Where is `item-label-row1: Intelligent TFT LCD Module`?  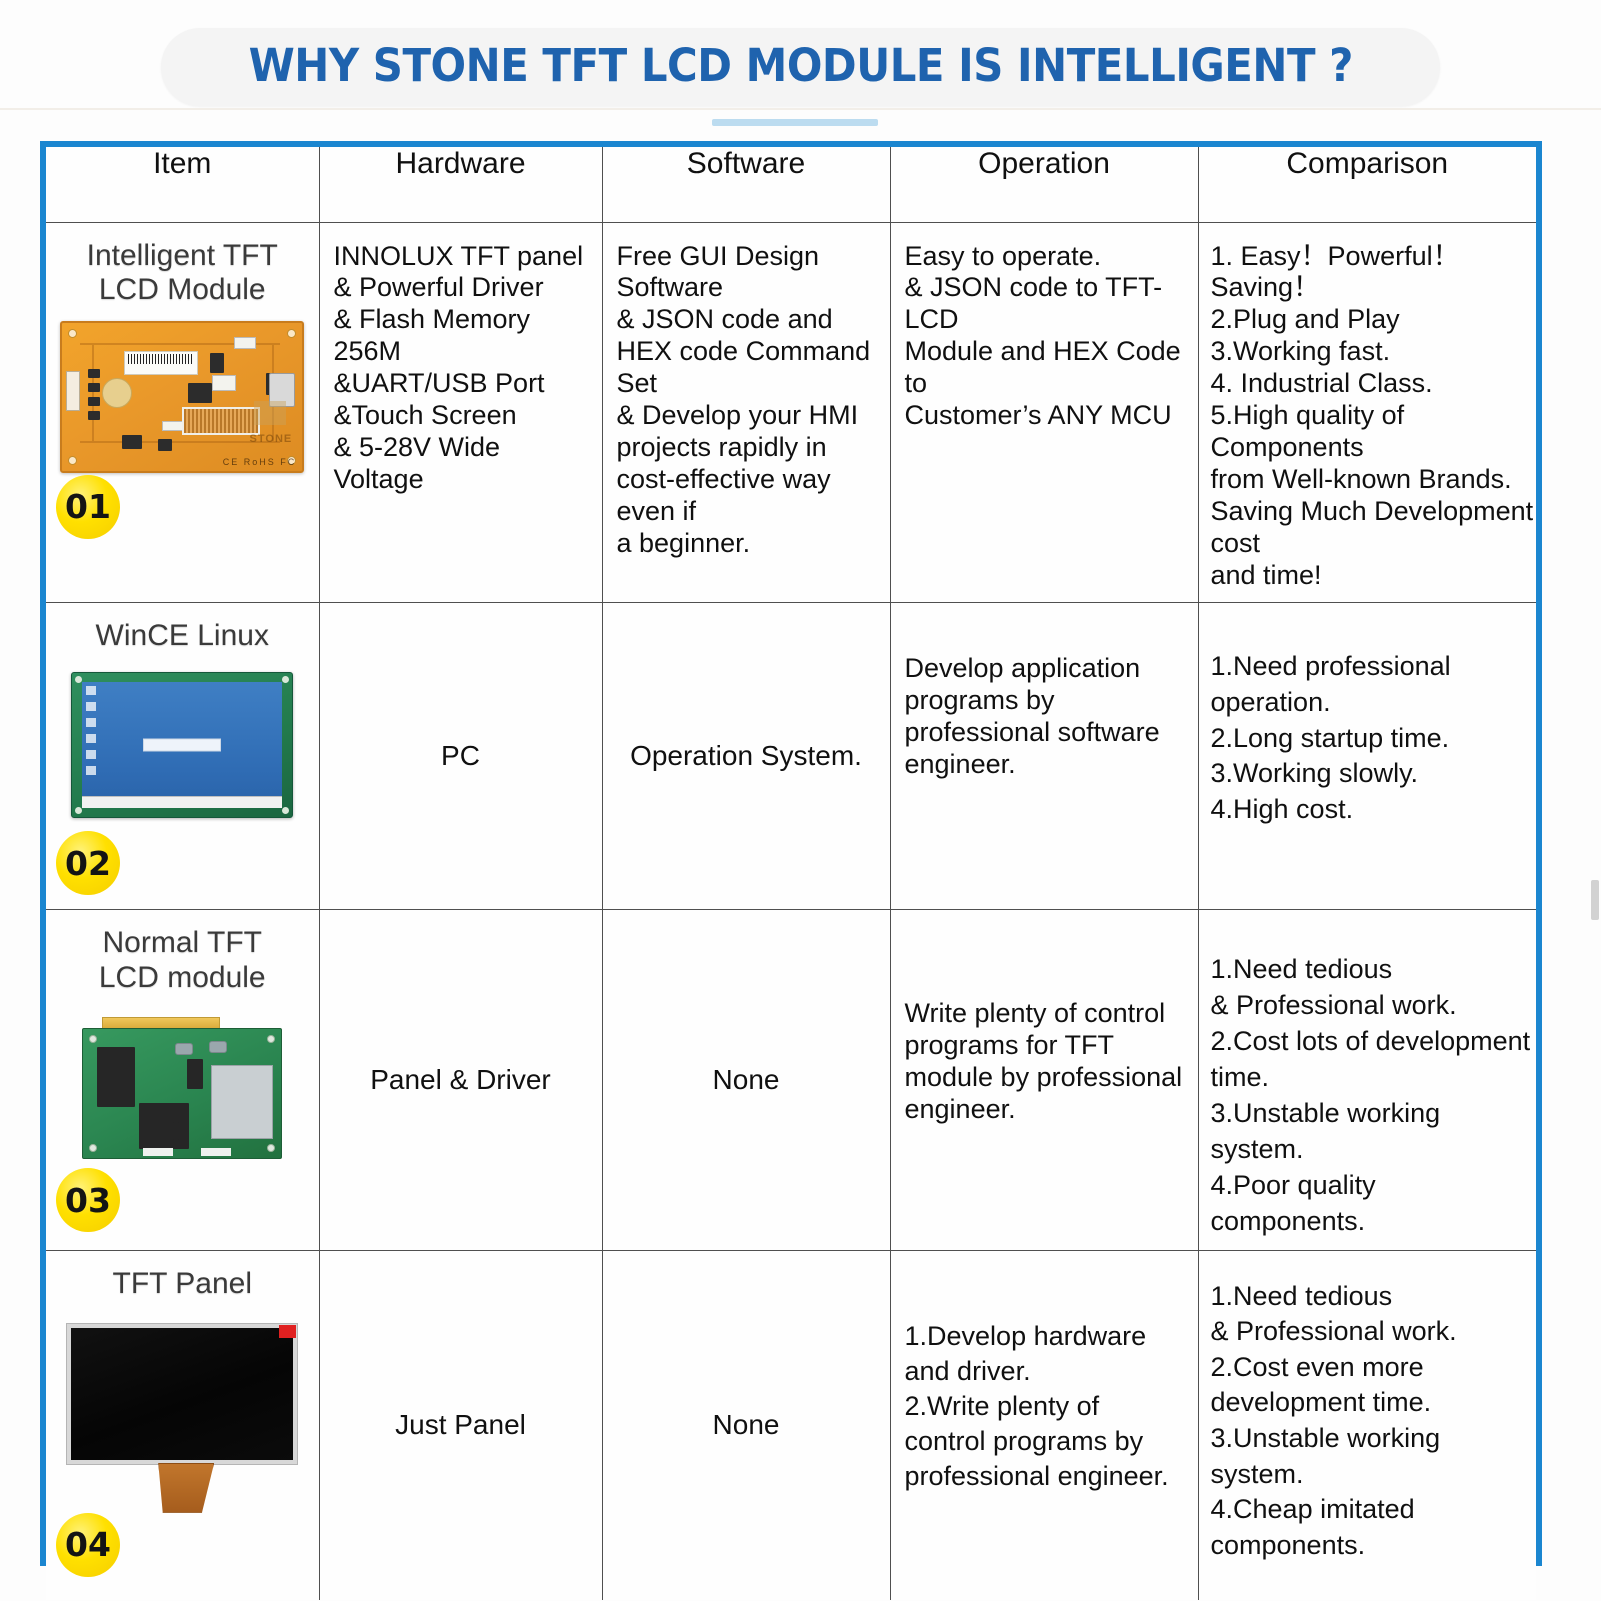
item-label-row1: Intelligent TFT LCD Module is located at coordinates (182, 272).